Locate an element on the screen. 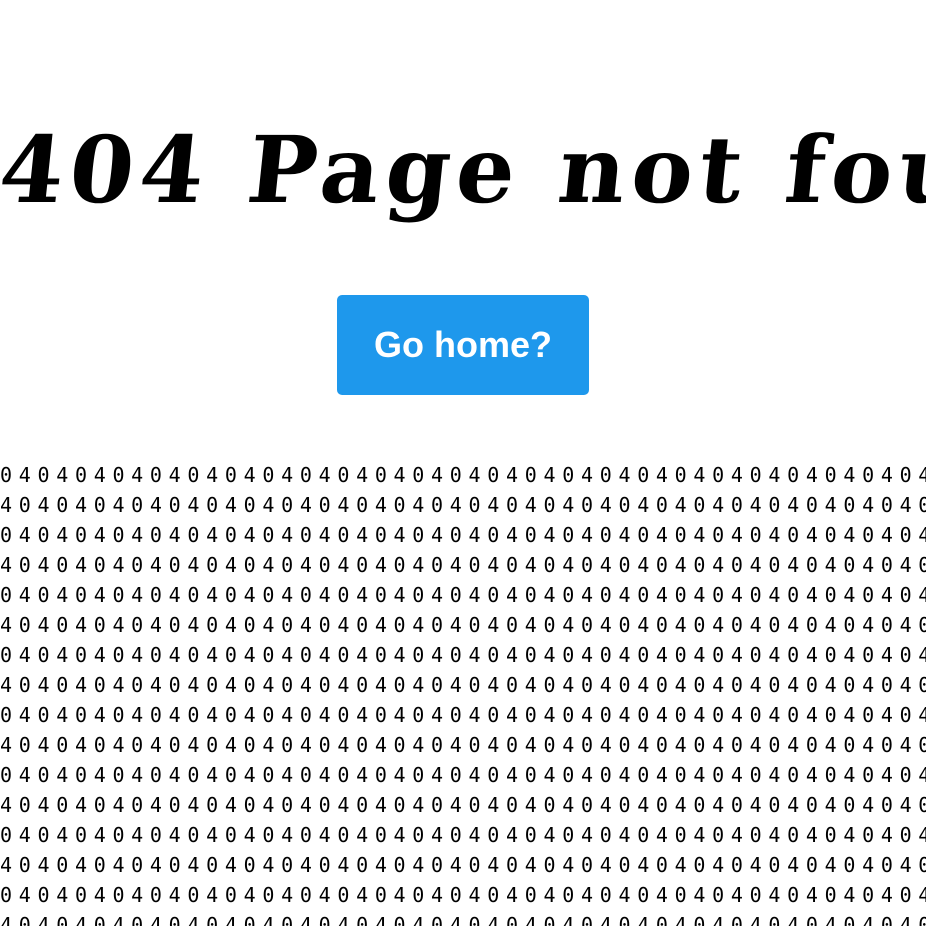 The image size is (926, 926). go-home-button: Go home? is located at coordinates (463, 345).